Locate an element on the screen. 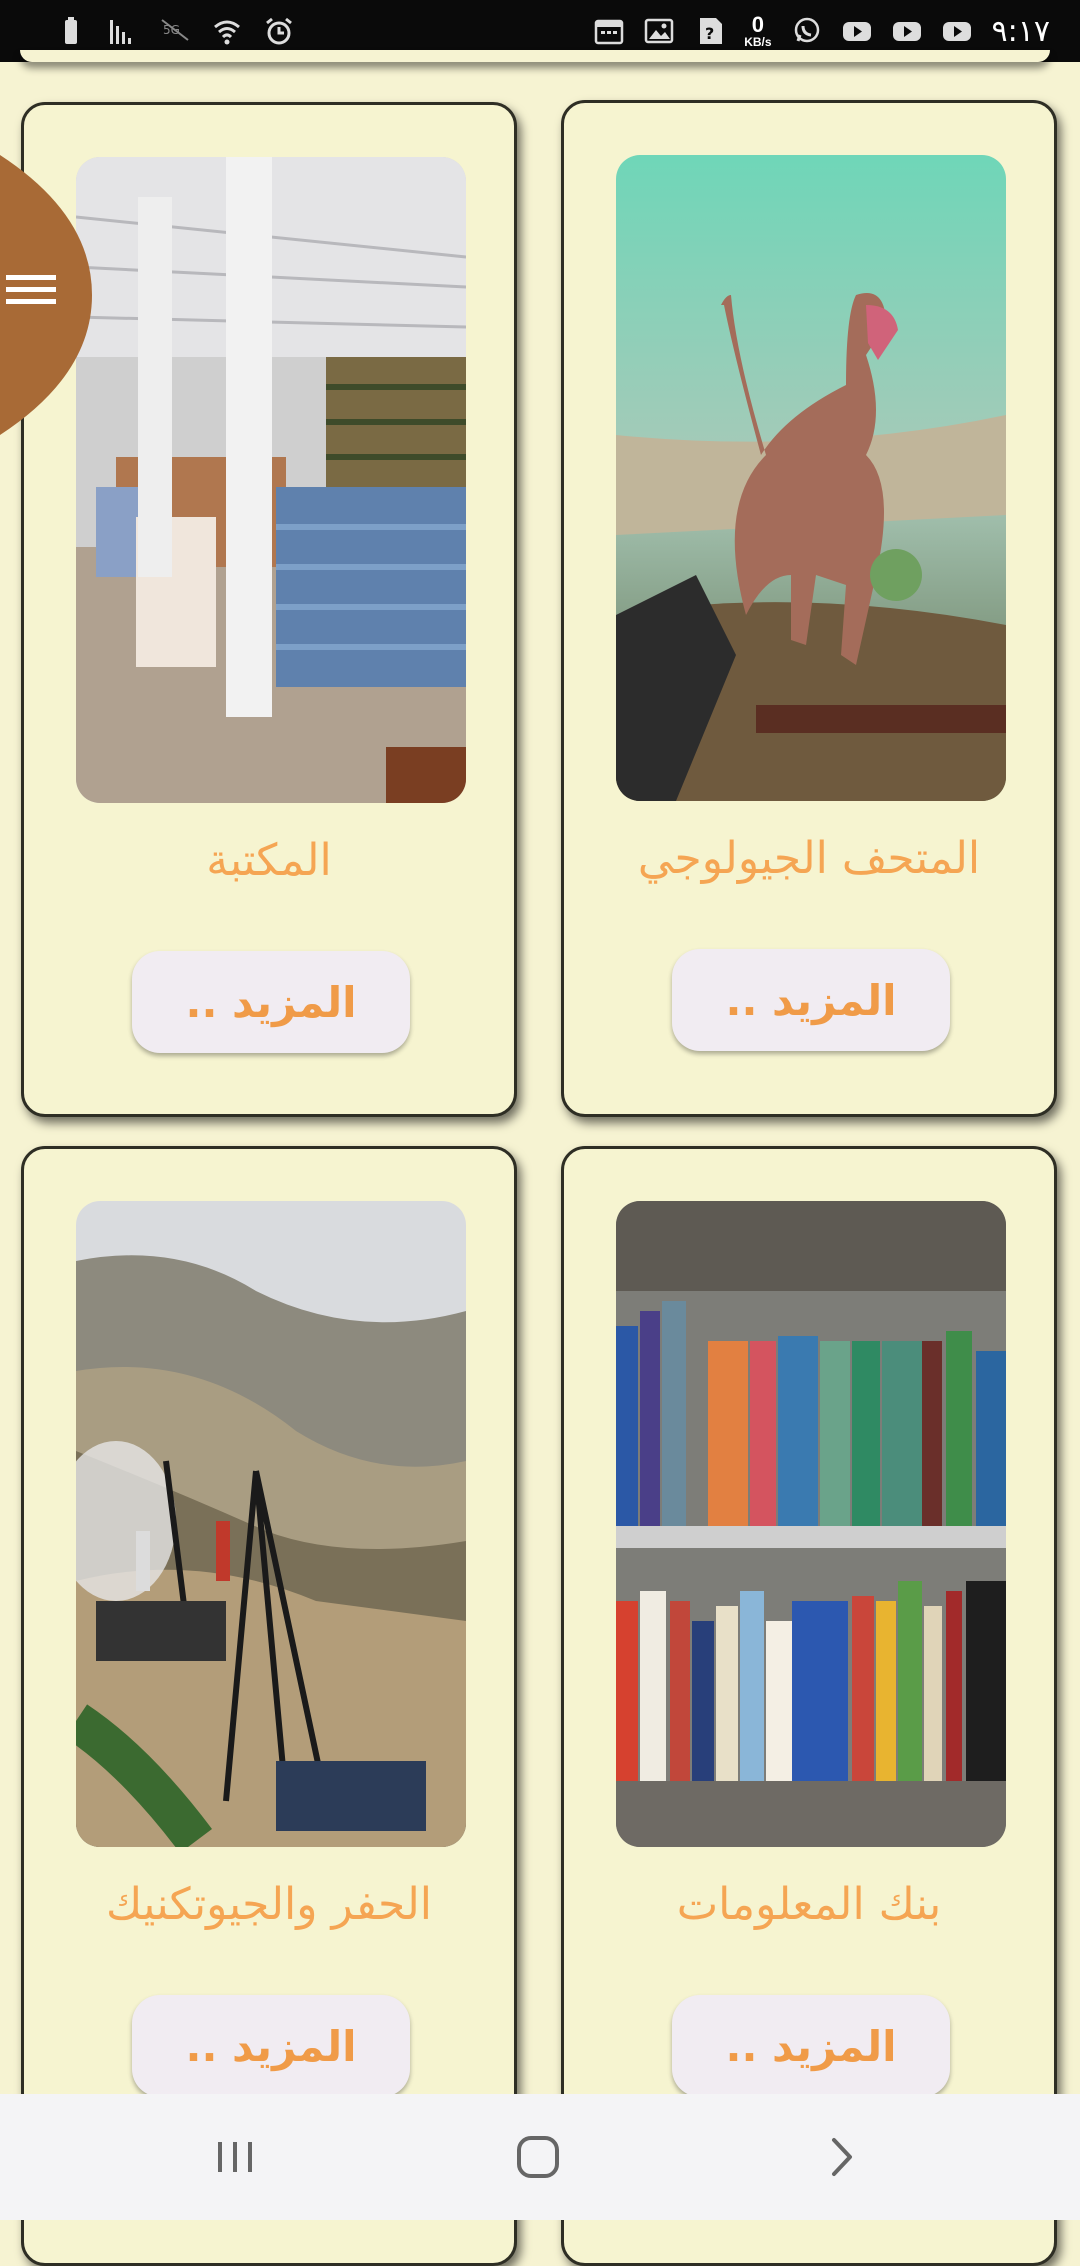 The height and width of the screenshot is (2266, 1080). status-clock: ٩:١٧ is located at coordinates (1020, 31).